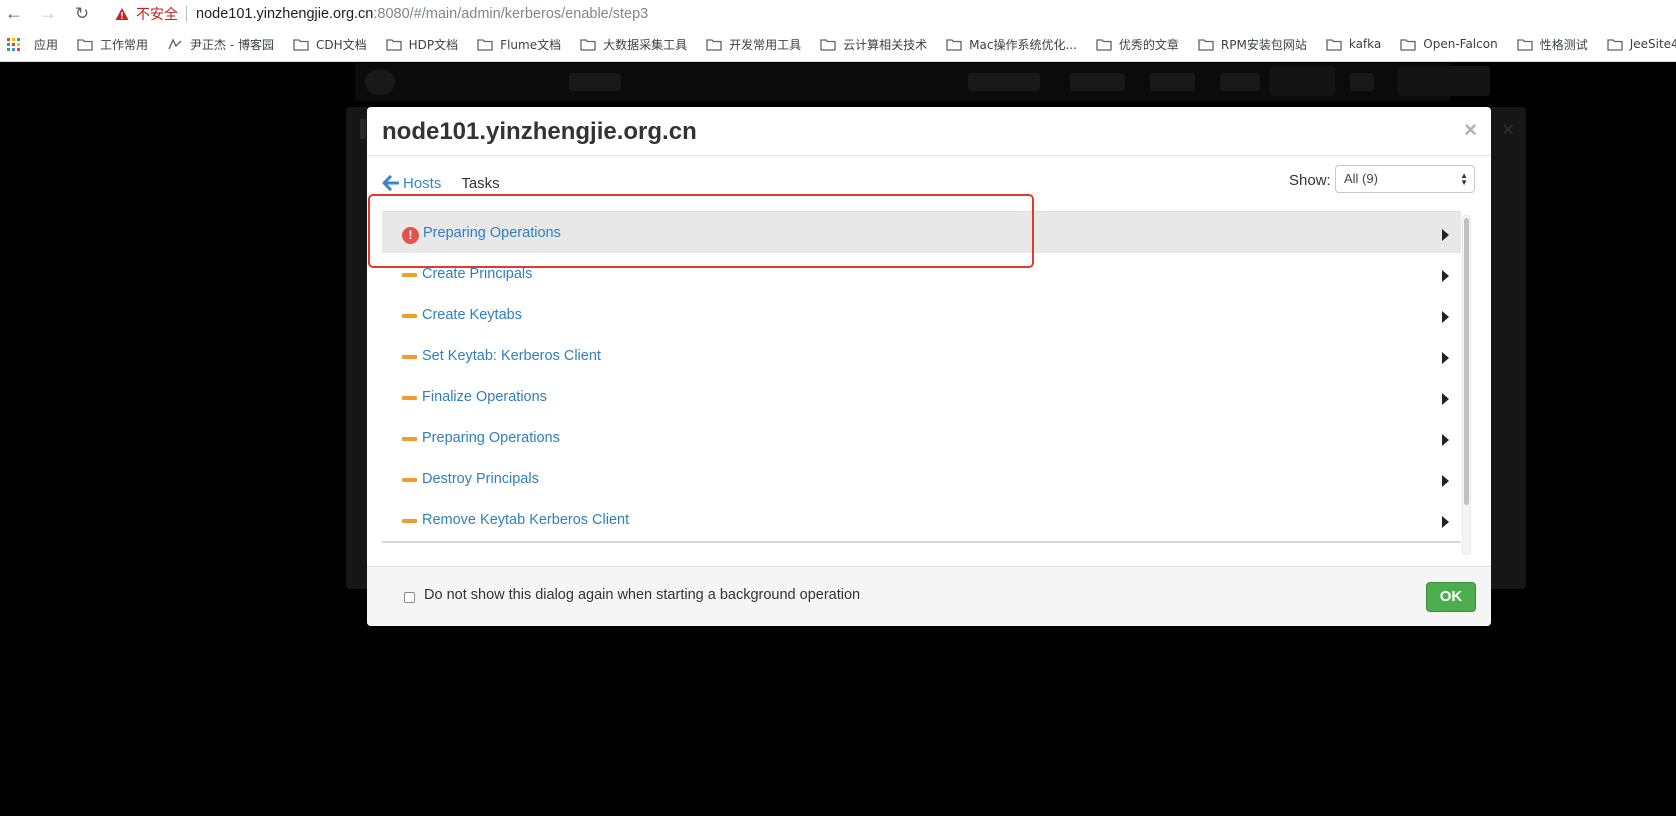 The image size is (1676, 816). I want to click on bookmark-label: RPM安装包网站, so click(1263, 44).